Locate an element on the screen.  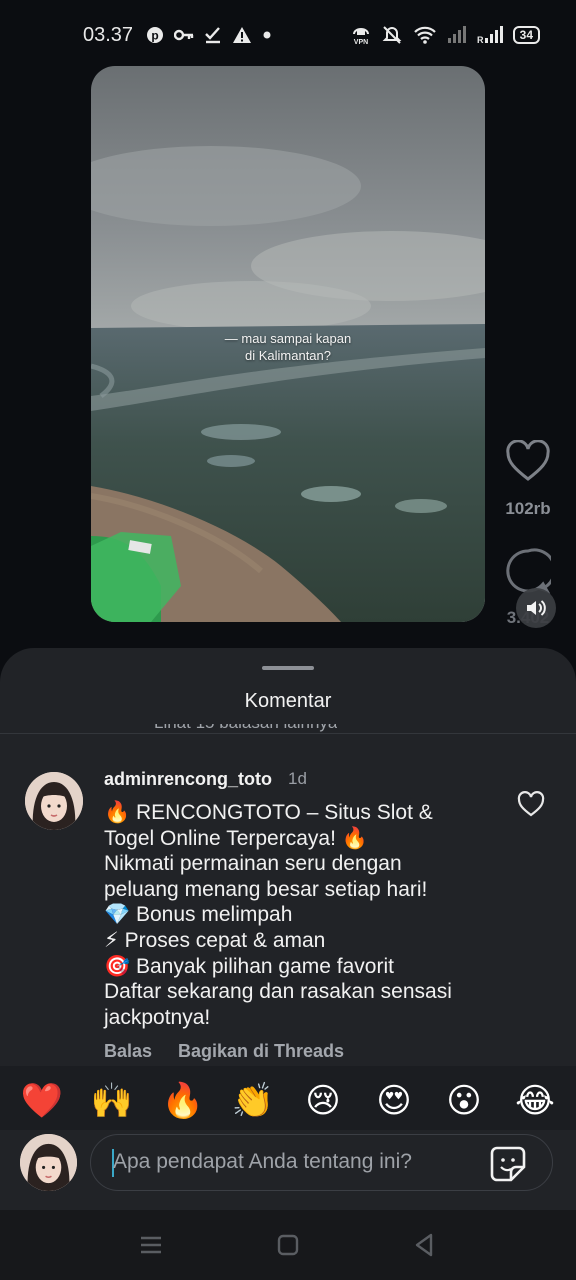
signal-icon is located at coordinates (456, 34).